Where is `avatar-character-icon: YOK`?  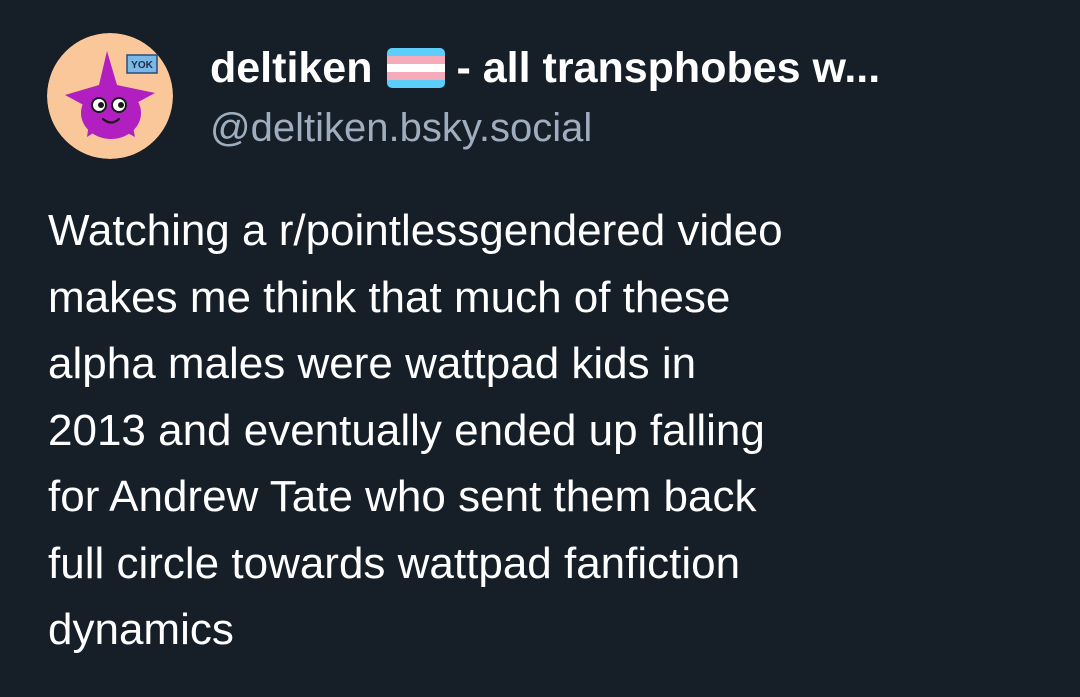
avatar-character-icon: YOK is located at coordinates (110, 96).